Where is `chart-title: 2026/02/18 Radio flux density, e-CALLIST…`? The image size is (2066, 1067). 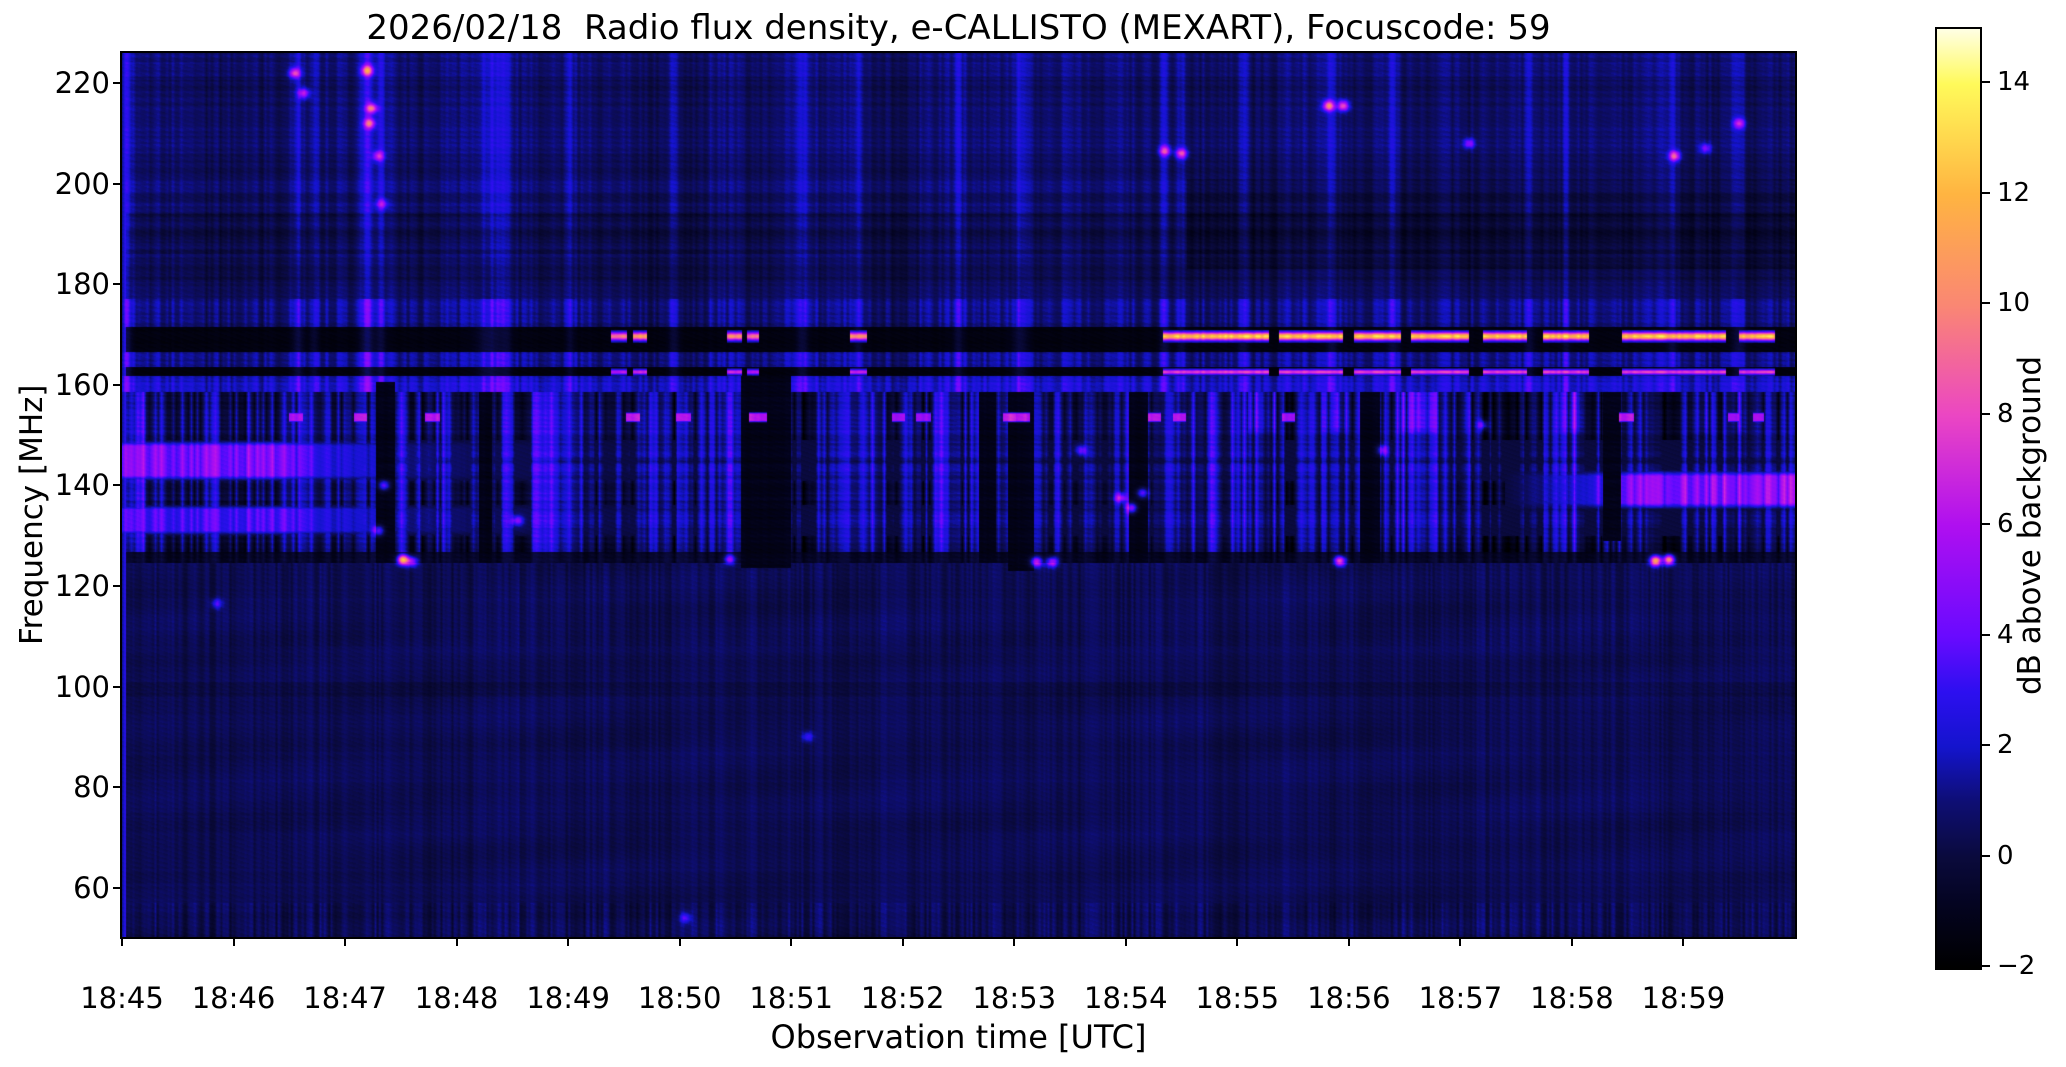
chart-title: 2026/02/18 Radio flux density, e-CALLIST… is located at coordinates (958, 28).